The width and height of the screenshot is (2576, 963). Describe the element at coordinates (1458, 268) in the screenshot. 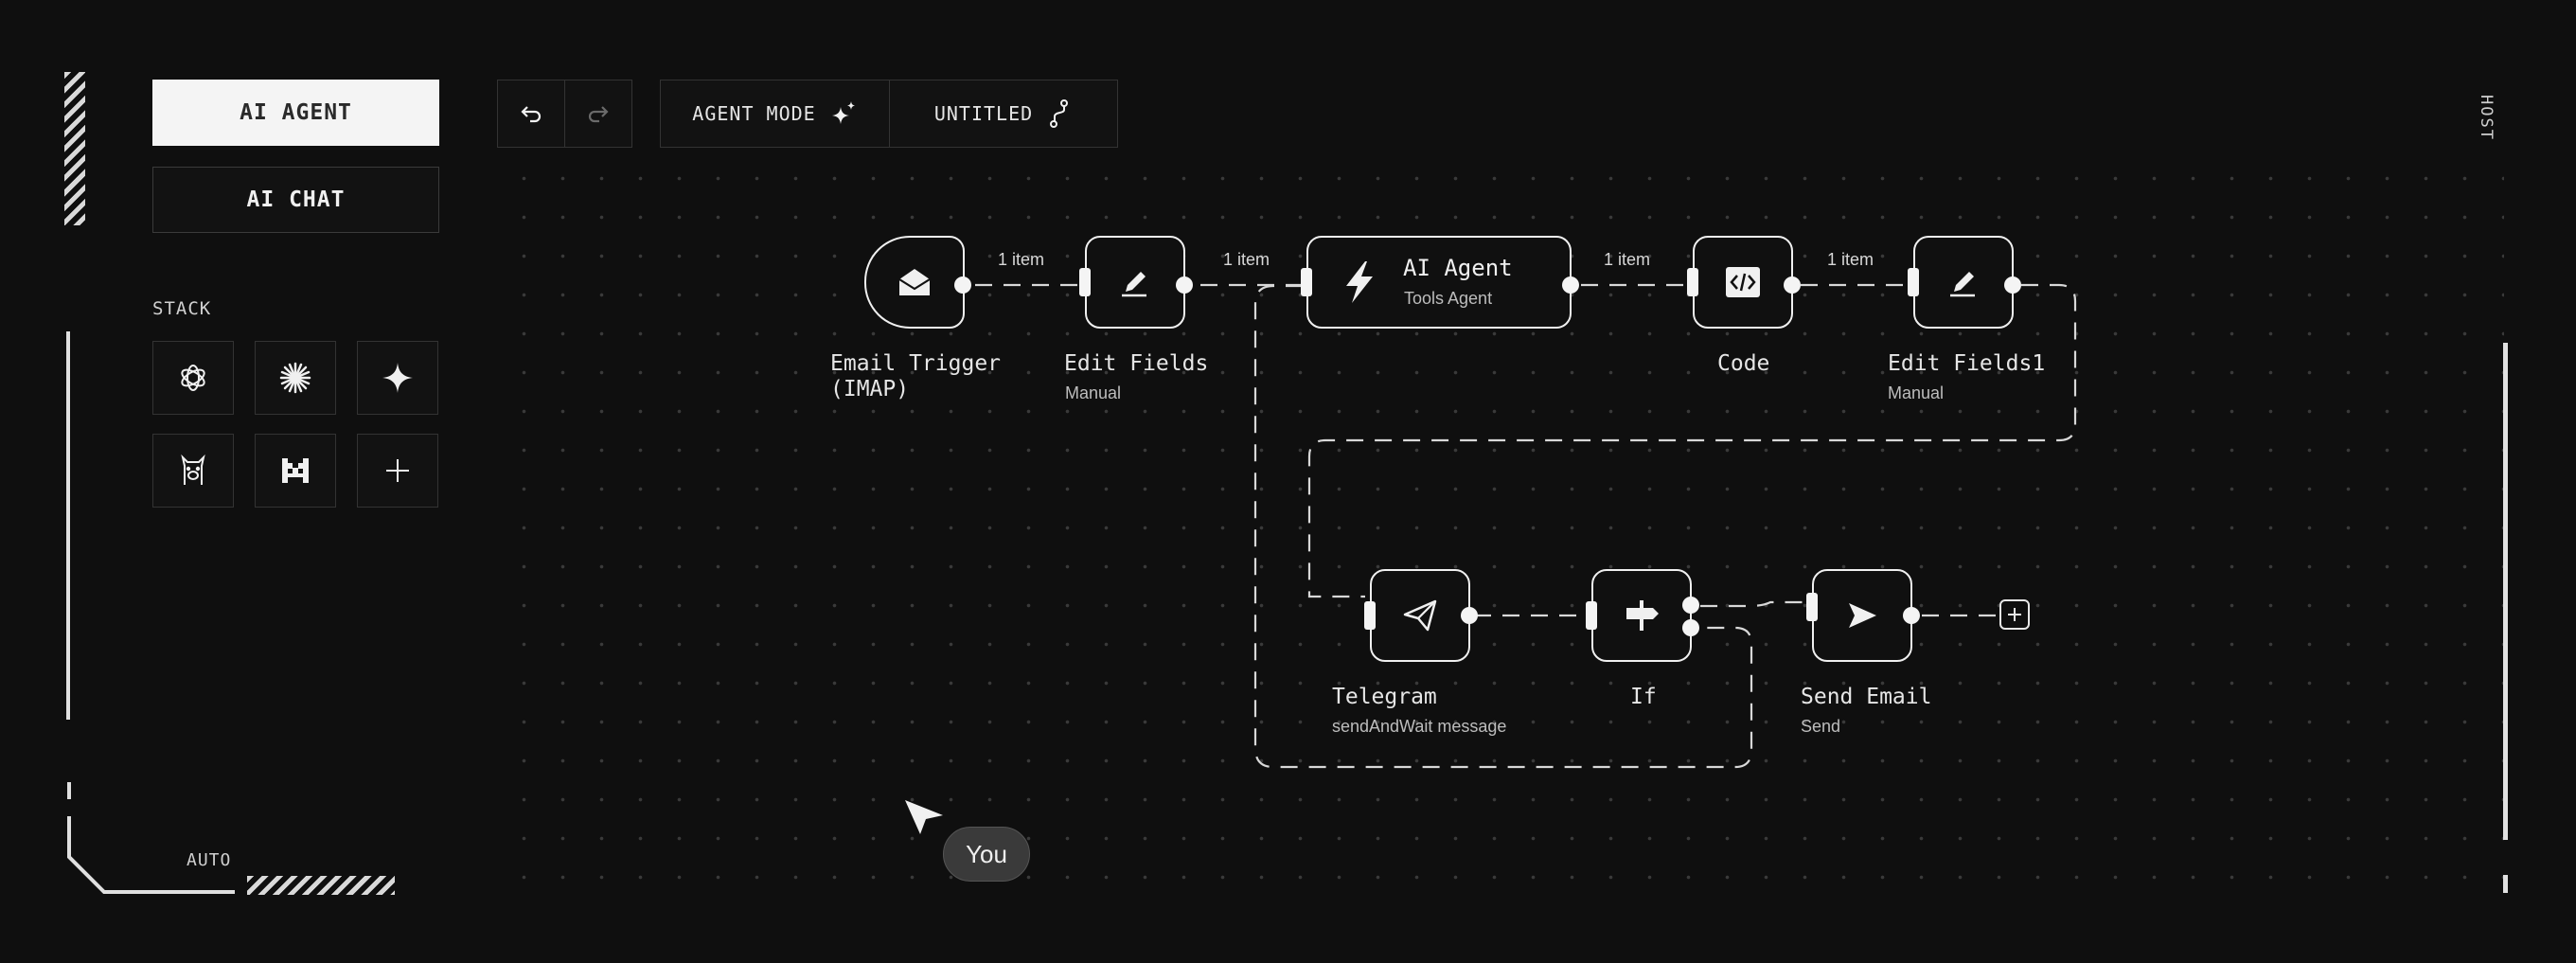

I see `node-label: AI Agent` at that location.